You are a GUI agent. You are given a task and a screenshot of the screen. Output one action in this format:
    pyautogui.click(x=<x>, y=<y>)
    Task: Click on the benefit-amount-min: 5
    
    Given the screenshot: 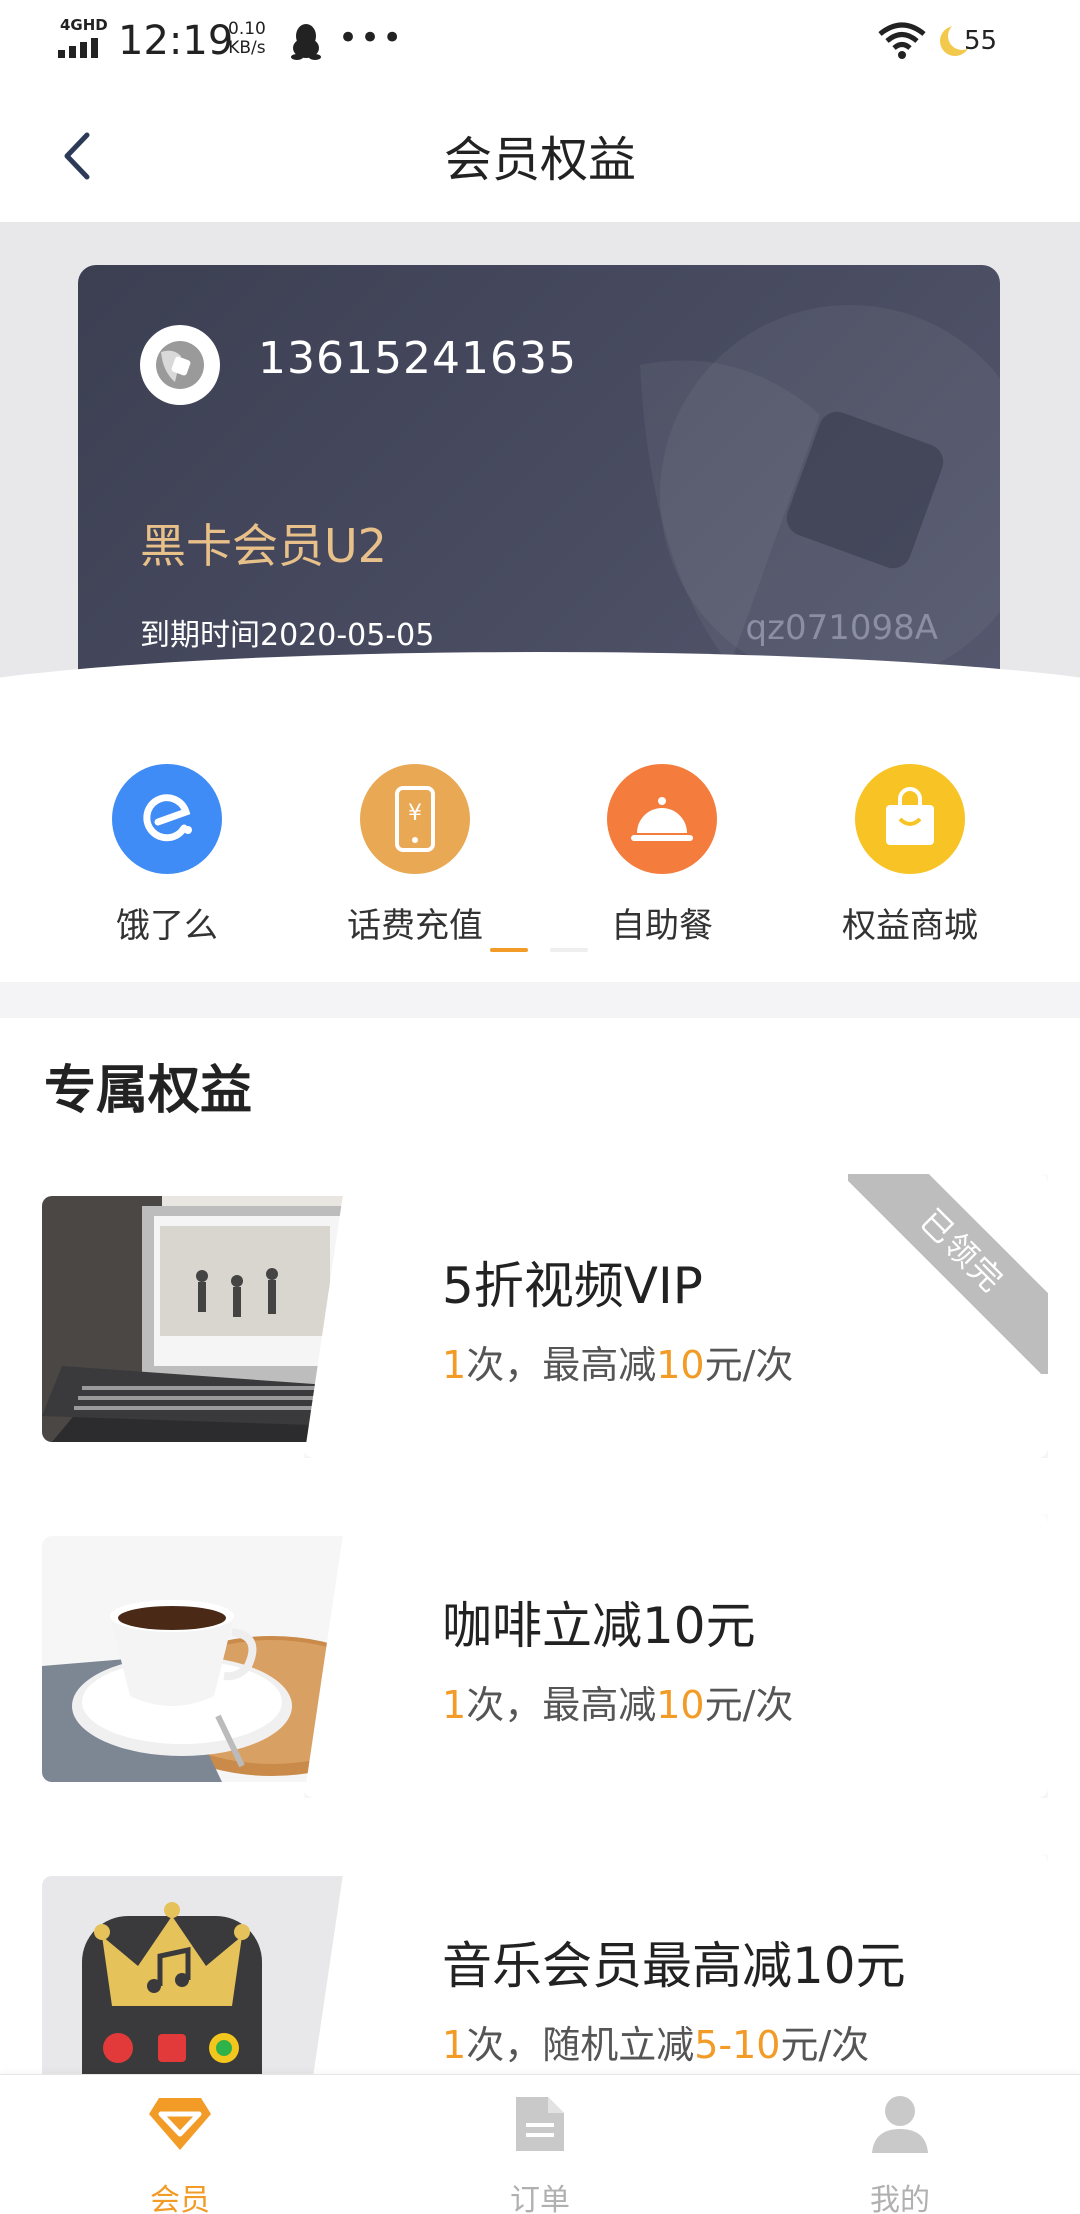 What is the action you would take?
    pyautogui.click(x=706, y=2045)
    